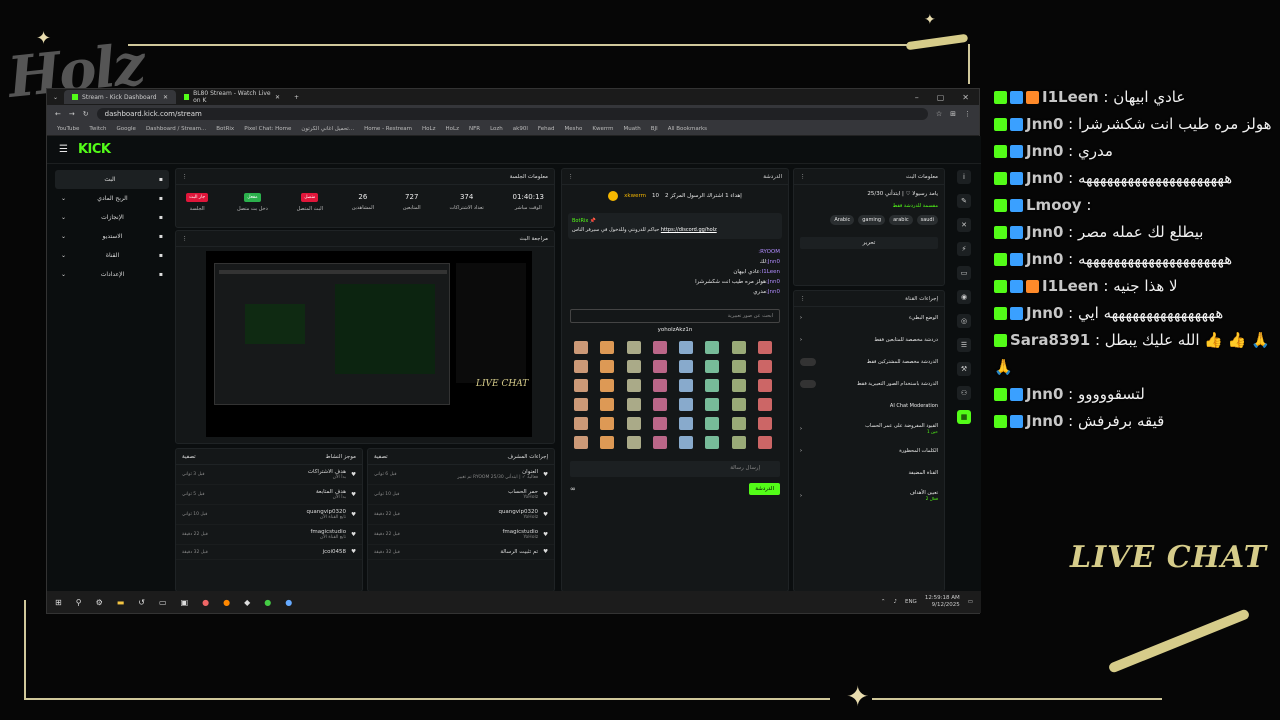 The image size is (1280, 720). I want to click on chat-message: Jnn0:مدري, so click(675, 292).